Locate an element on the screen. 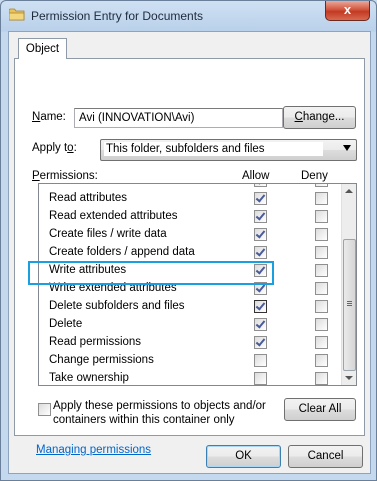 The height and width of the screenshot is (481, 377). clear-all-button: Clear All is located at coordinates (320, 409).